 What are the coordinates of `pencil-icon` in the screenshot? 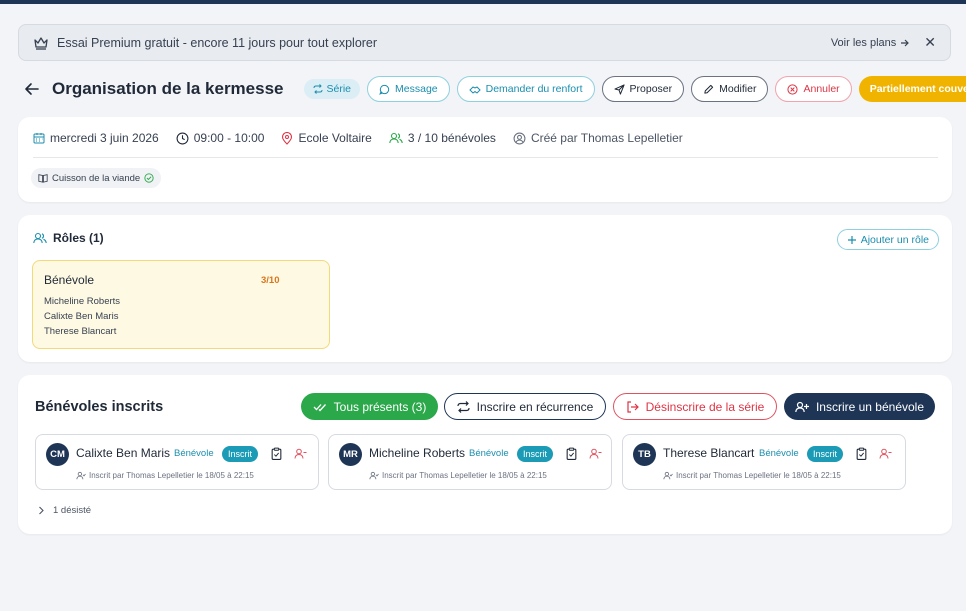 It's located at (709, 89).